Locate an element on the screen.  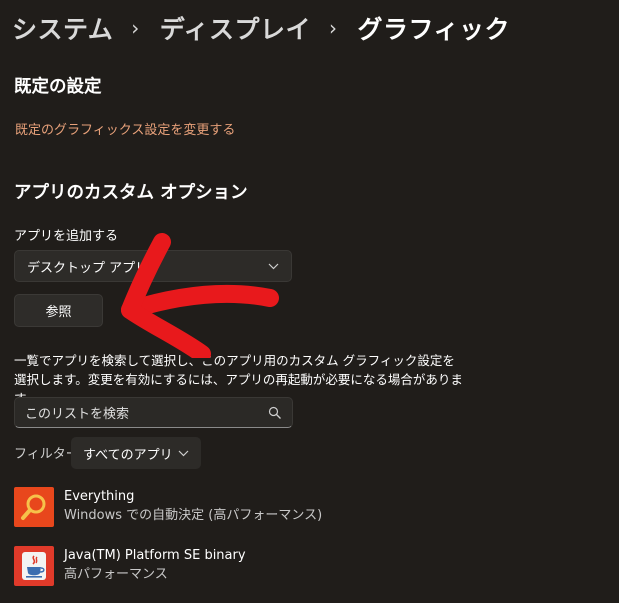
app-list-item: Java(TM) Platform SE binary 高パフォーマンス is located at coordinates (294, 569).